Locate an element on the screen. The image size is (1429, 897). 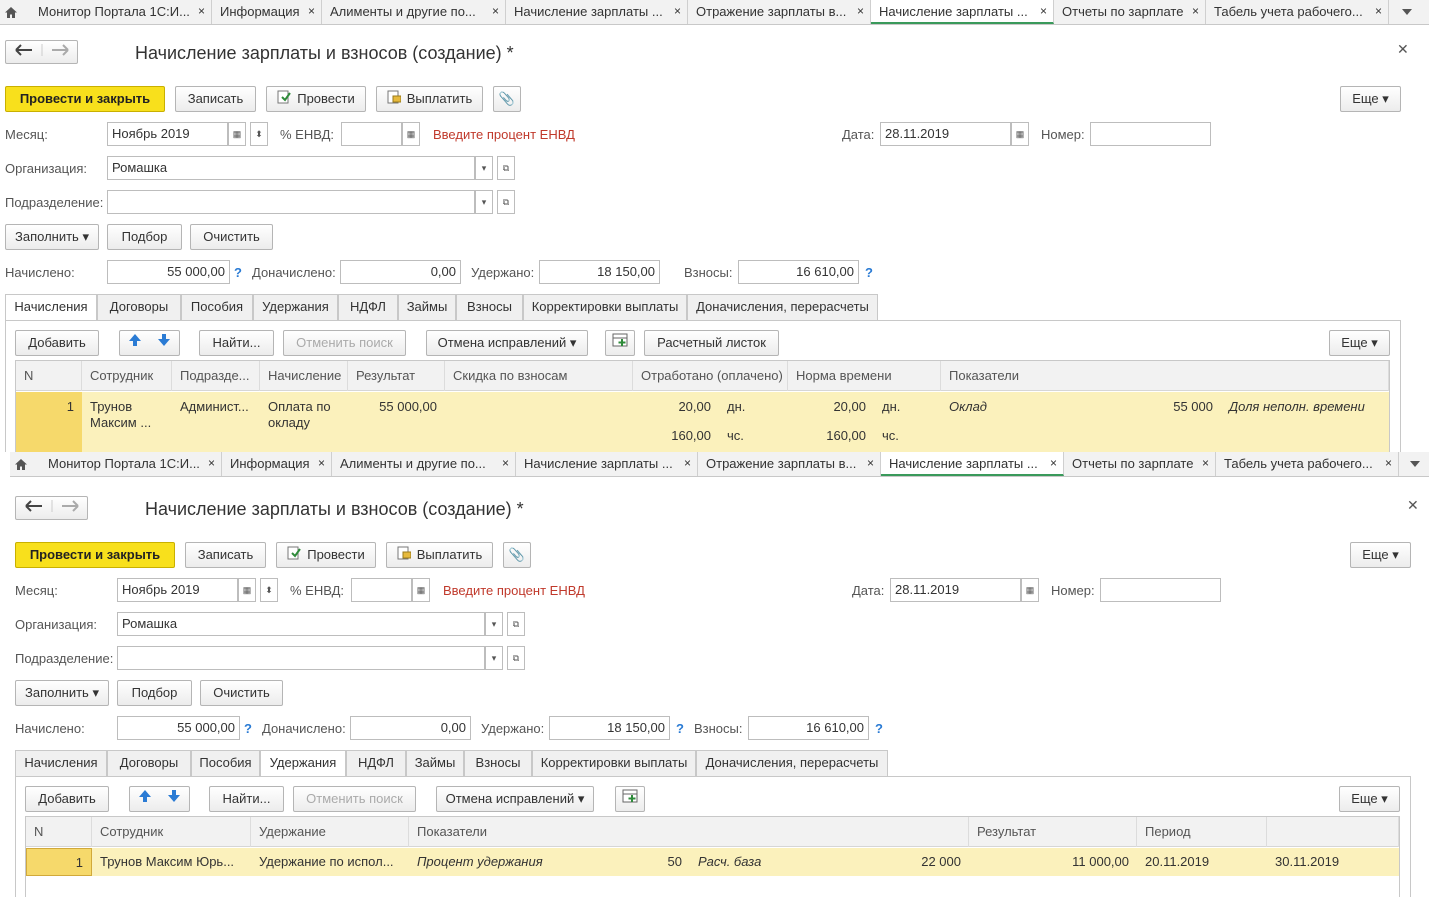
cancel-fixes-button: Отмена исправлений ▾ is located at coordinates (515, 799).